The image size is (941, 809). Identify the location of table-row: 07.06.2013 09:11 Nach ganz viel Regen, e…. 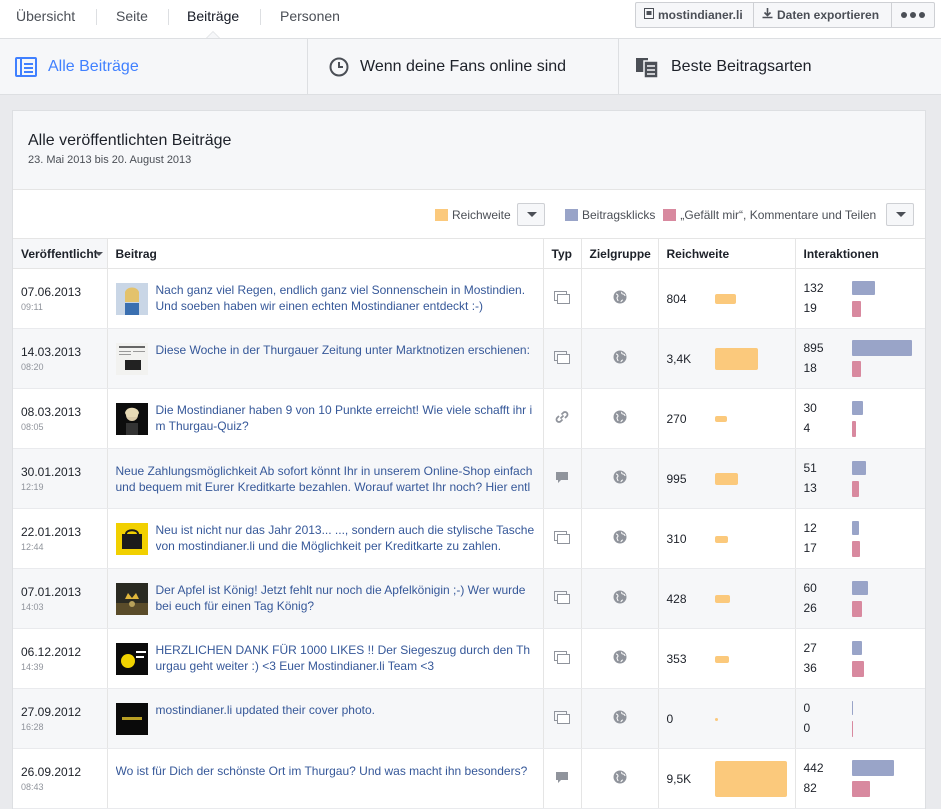
(469, 298).